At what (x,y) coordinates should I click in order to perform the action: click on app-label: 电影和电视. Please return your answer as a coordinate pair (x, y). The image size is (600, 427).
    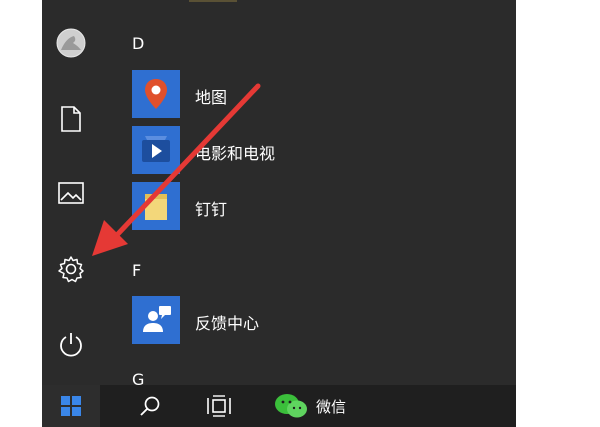
    Looking at the image, I should click on (235, 153).